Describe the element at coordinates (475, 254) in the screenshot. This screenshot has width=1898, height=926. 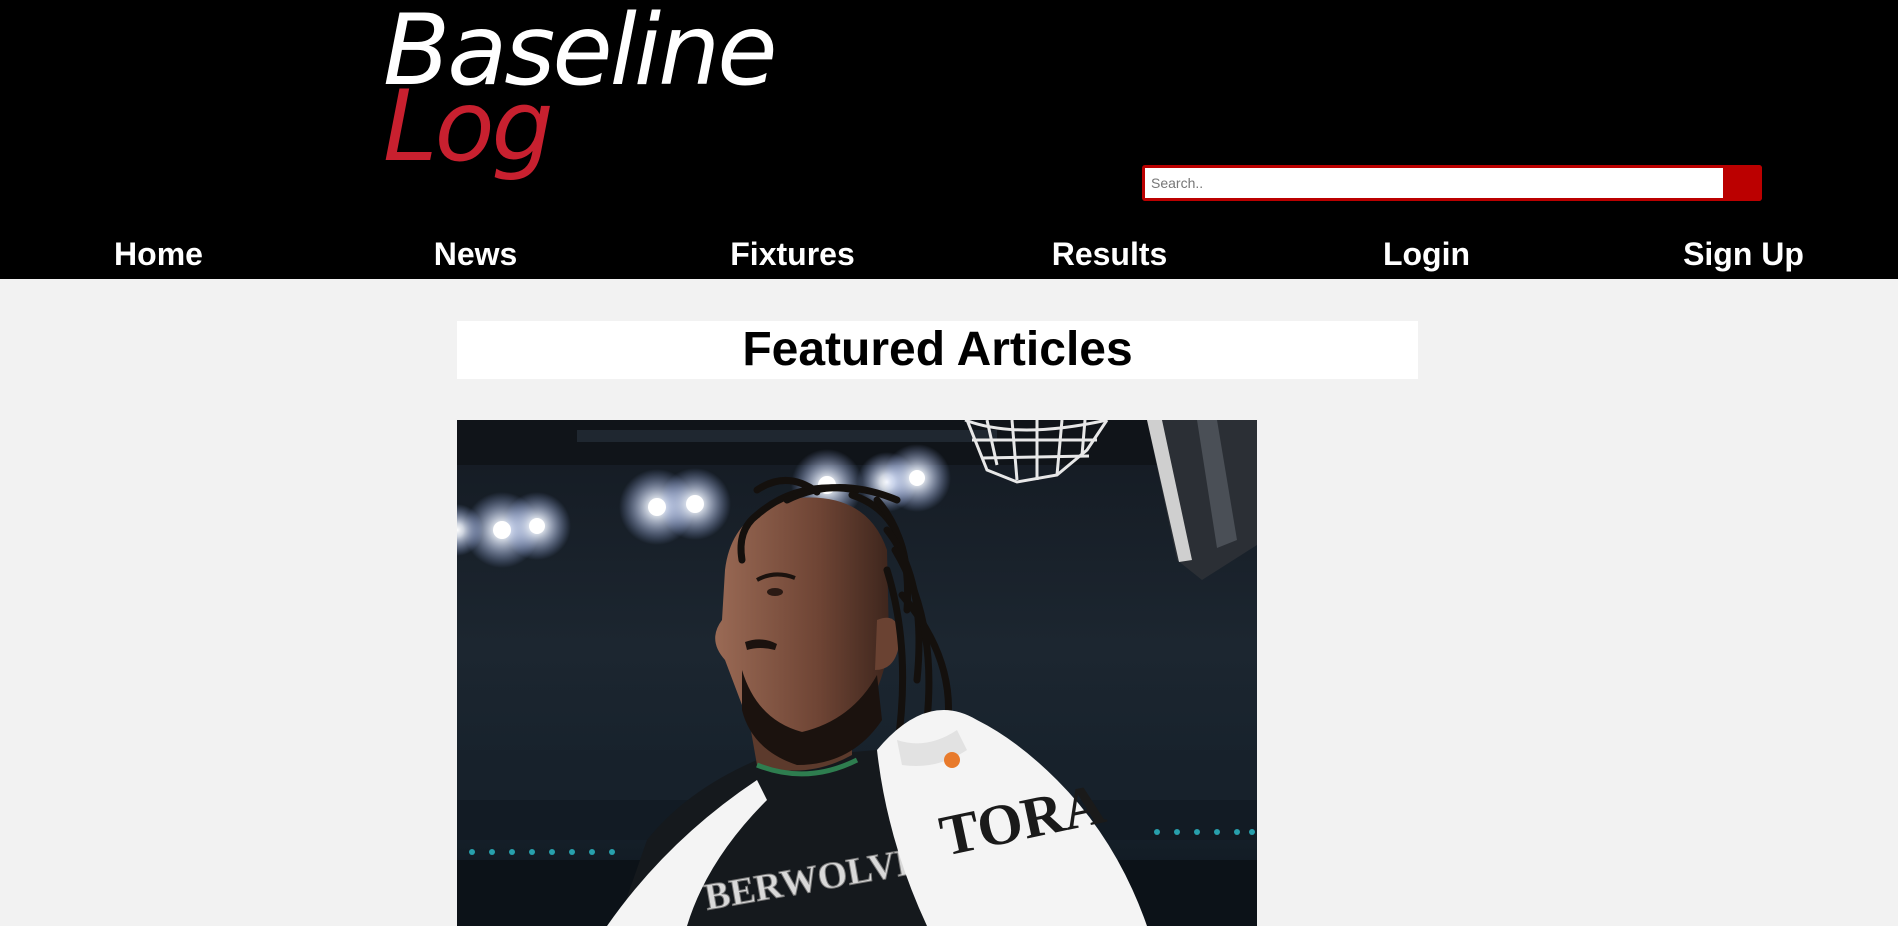
I see `nav-news: News` at that location.